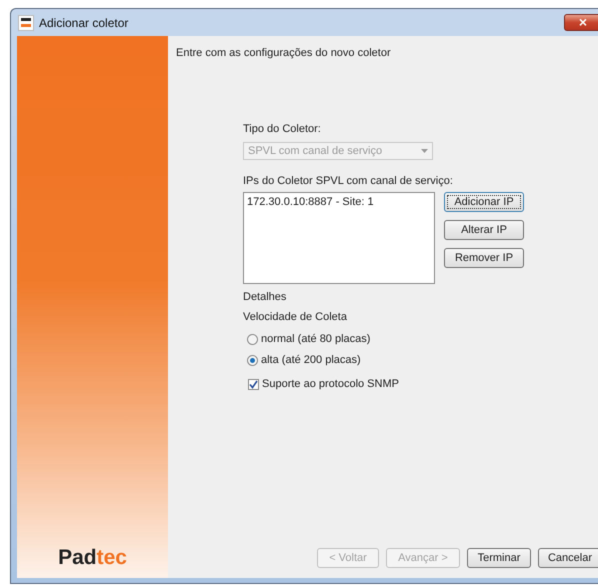  I want to click on close-button: ×, so click(581, 22).